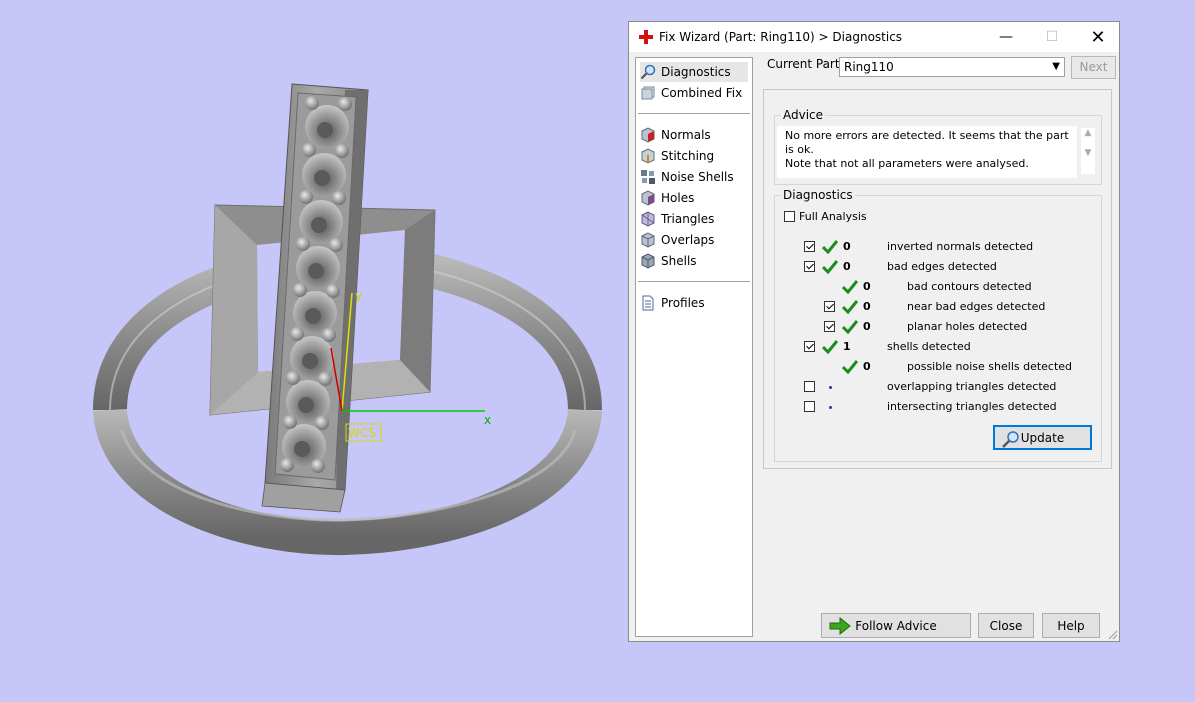 Image resolution: width=1195 pixels, height=702 pixels. I want to click on diag-label: shells detected, so click(929, 346).